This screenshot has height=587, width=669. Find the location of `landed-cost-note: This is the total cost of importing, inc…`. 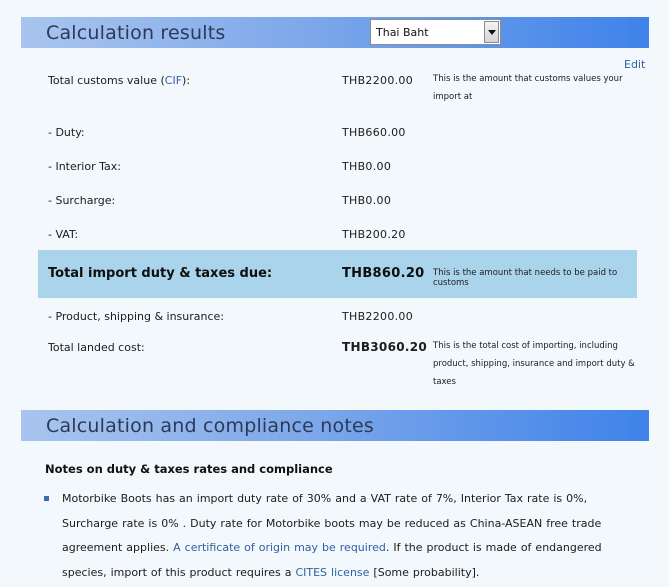

landed-cost-note: This is the total cost of importing, inc… is located at coordinates (534, 364).